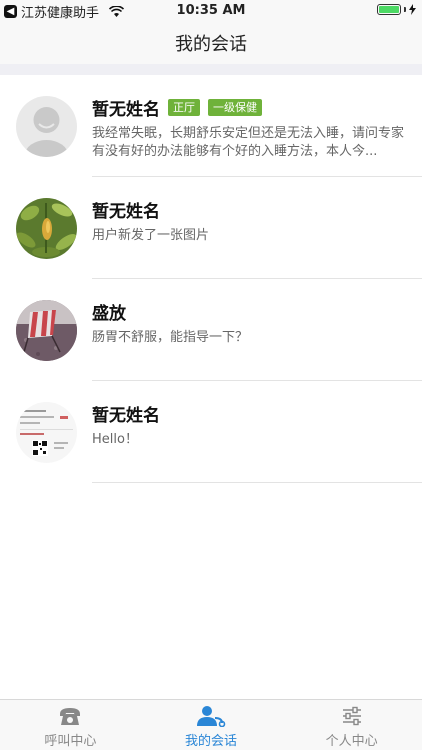 The width and height of the screenshot is (422, 750). What do you see at coordinates (351, 741) in the screenshot?
I see `tab-label: 个人中心` at bounding box center [351, 741].